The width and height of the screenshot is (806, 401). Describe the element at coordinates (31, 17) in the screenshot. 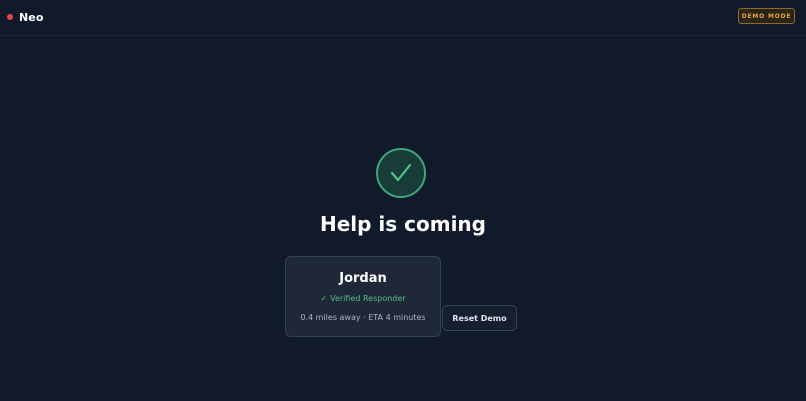

I see `app-name: Neo` at that location.